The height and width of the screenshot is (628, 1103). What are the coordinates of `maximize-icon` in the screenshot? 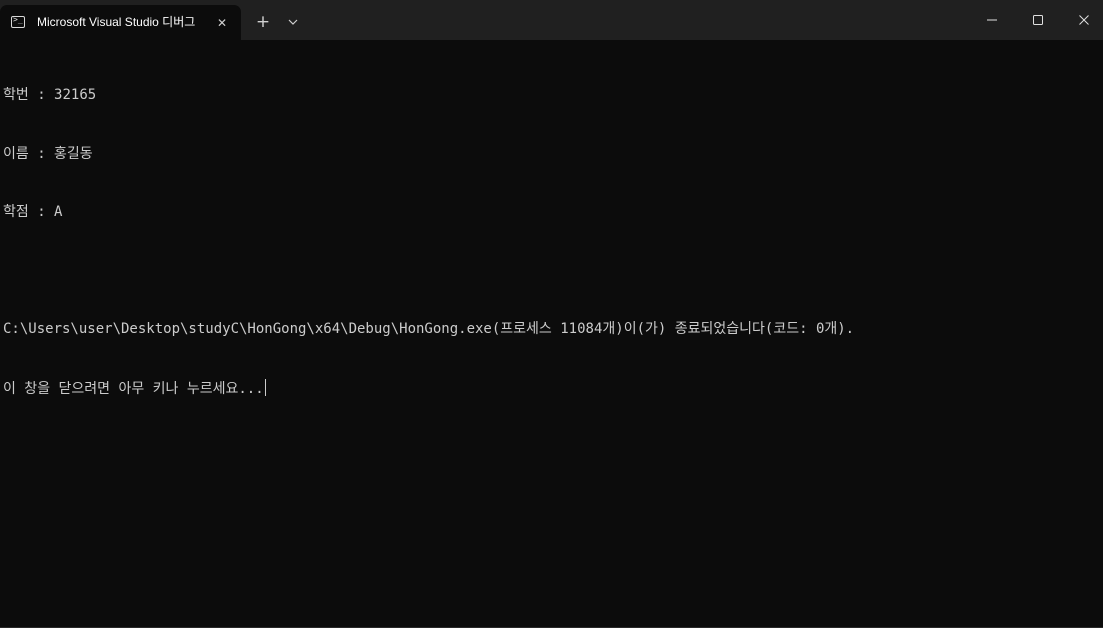 It's located at (1038, 20).